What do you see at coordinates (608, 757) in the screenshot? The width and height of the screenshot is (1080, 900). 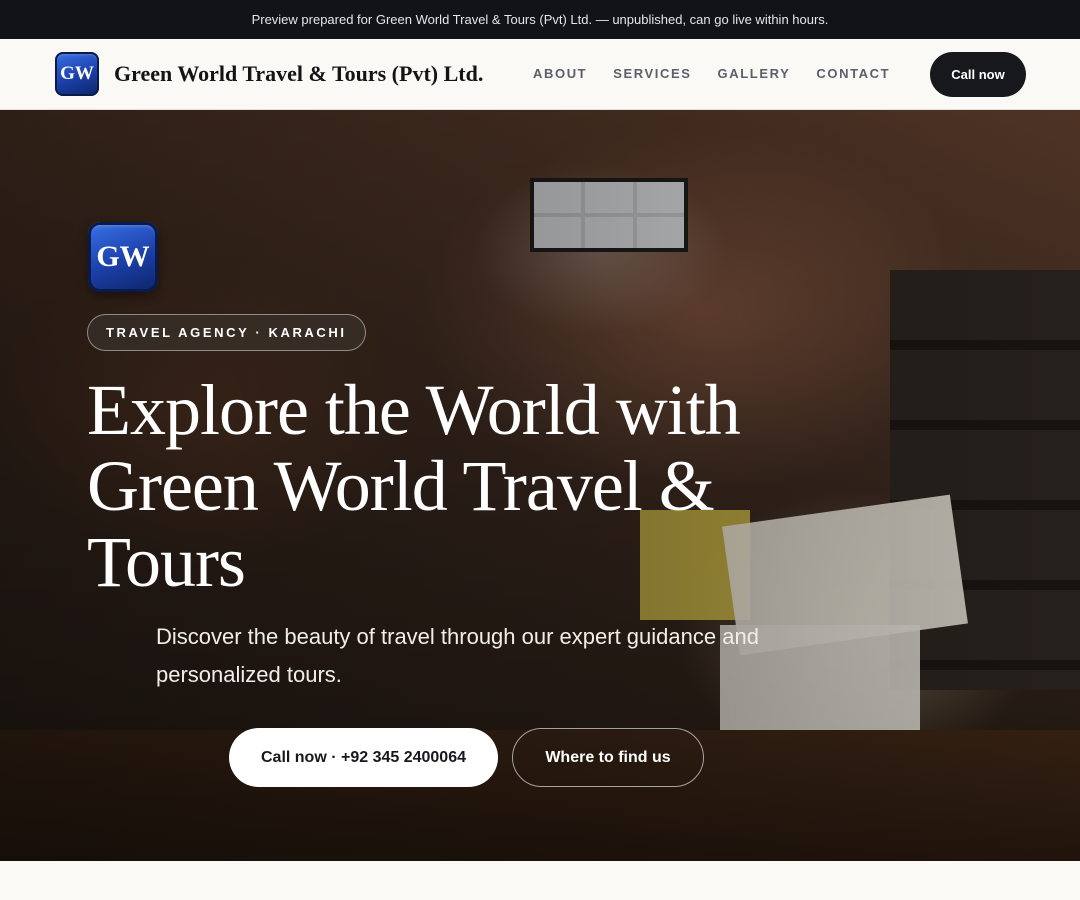 I see `hero-find-us-button: Where to find us` at bounding box center [608, 757].